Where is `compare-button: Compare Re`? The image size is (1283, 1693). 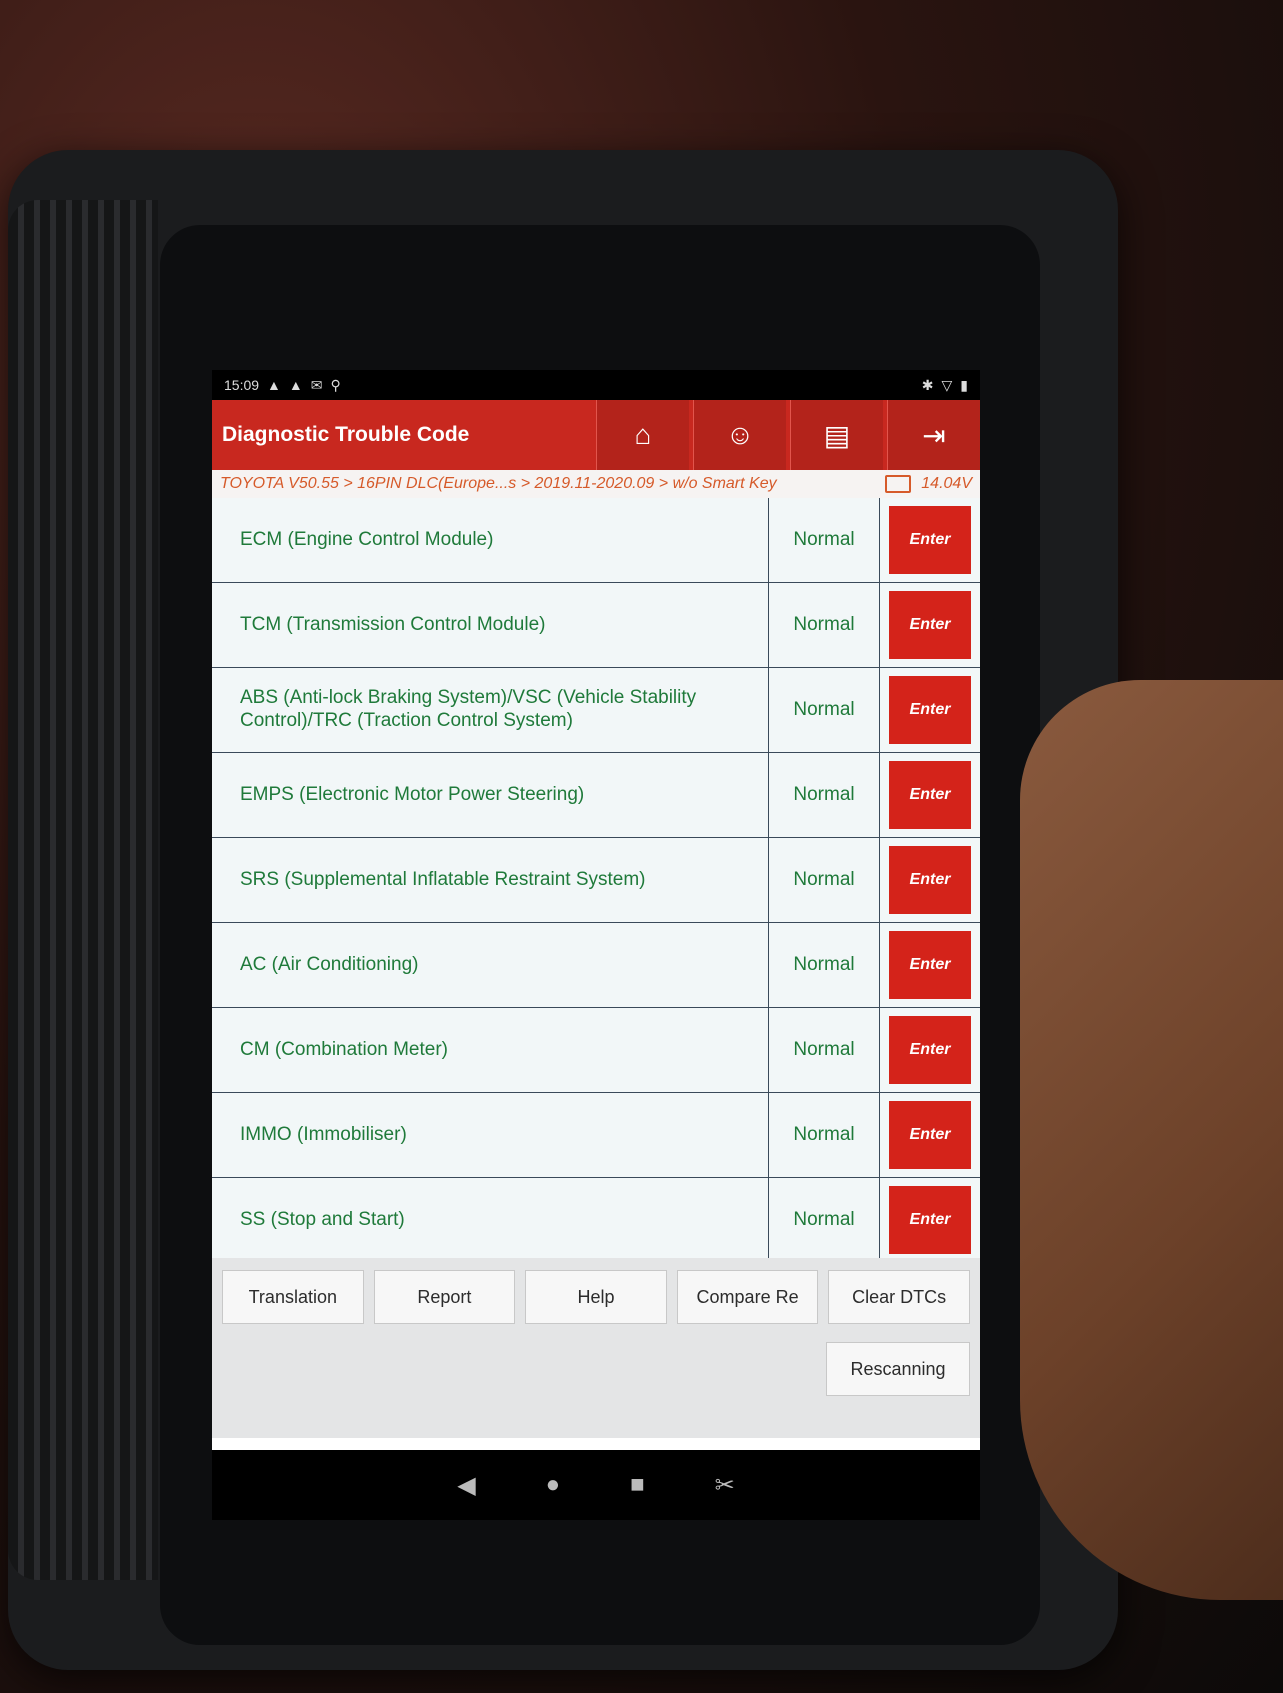 compare-button: Compare Re is located at coordinates (747, 1297).